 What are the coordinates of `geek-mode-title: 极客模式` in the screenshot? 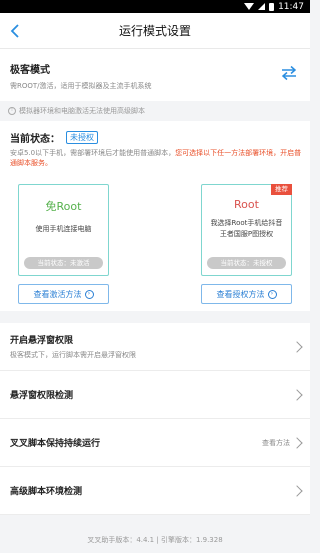 It's located at (30, 70).